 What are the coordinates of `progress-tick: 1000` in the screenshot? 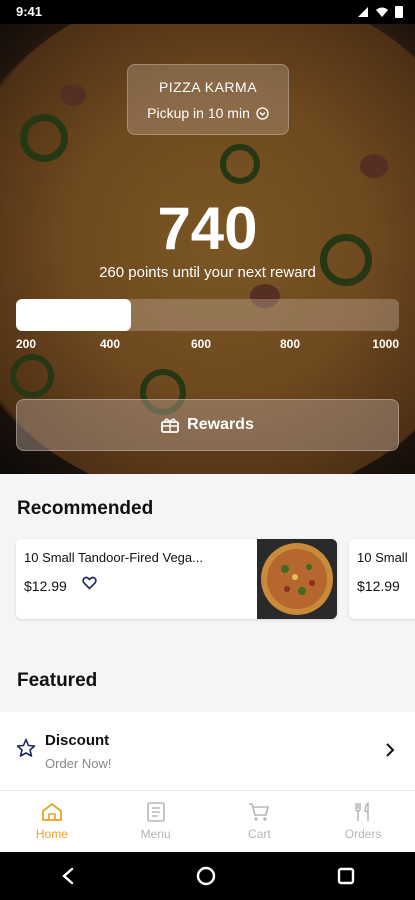 It's located at (385, 344).